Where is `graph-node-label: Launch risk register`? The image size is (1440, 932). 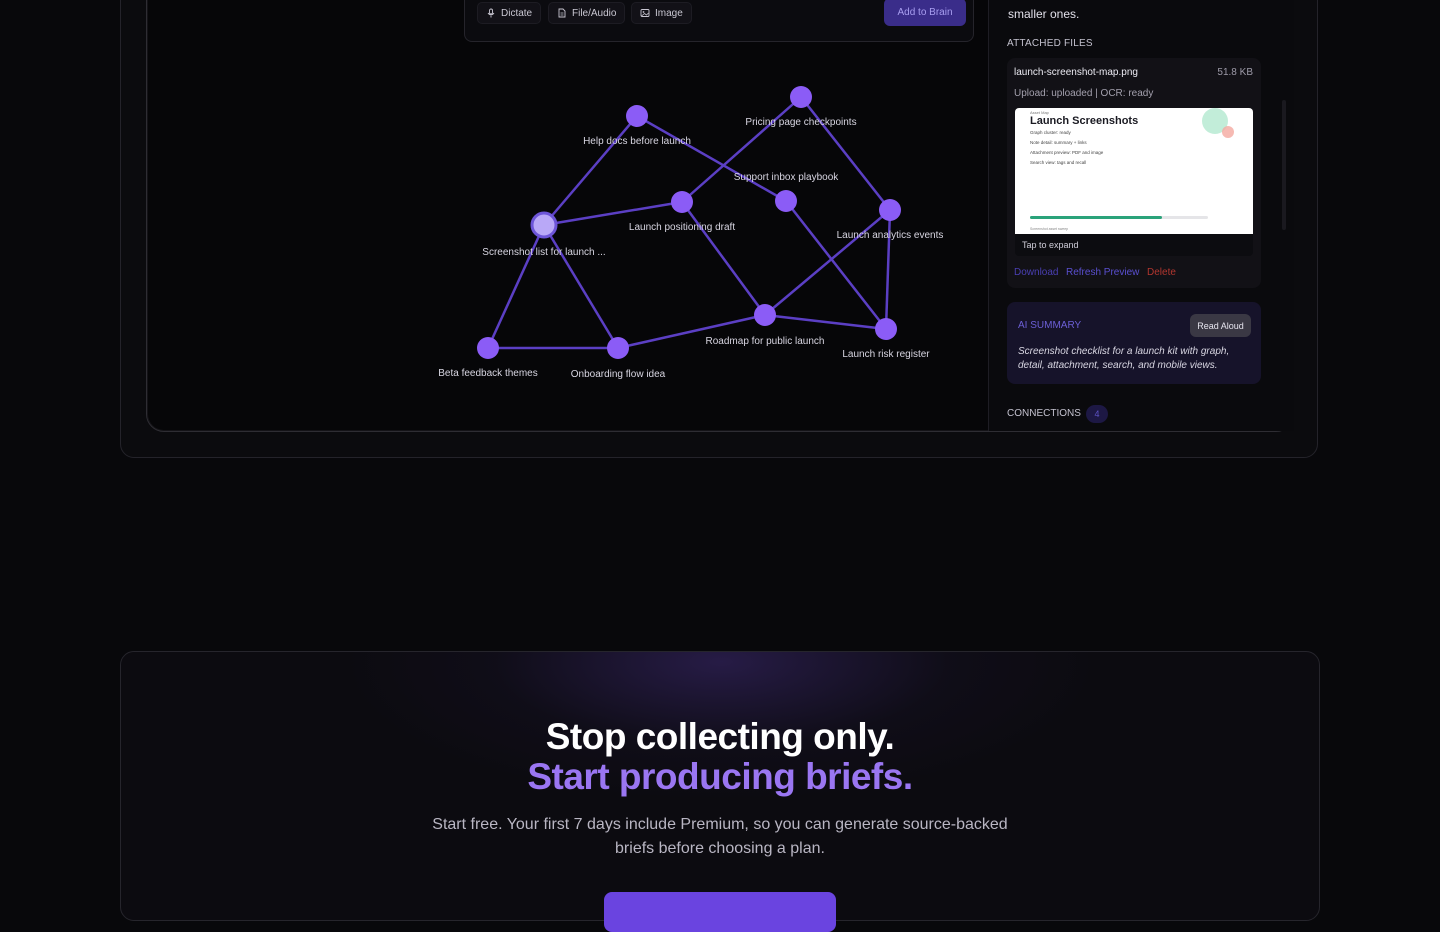 graph-node-label: Launch risk register is located at coordinates (886, 354).